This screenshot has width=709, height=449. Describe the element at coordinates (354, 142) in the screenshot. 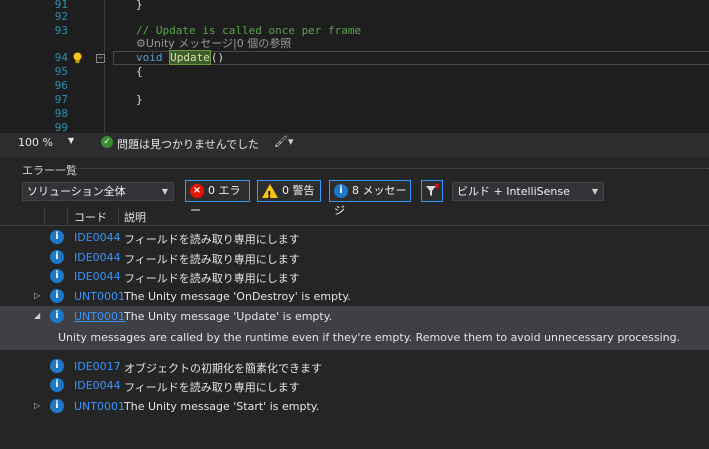

I see `editor-status-bar: 100 % ▼ ✓ 問題は見つかりませんでした 🖌▾` at that location.